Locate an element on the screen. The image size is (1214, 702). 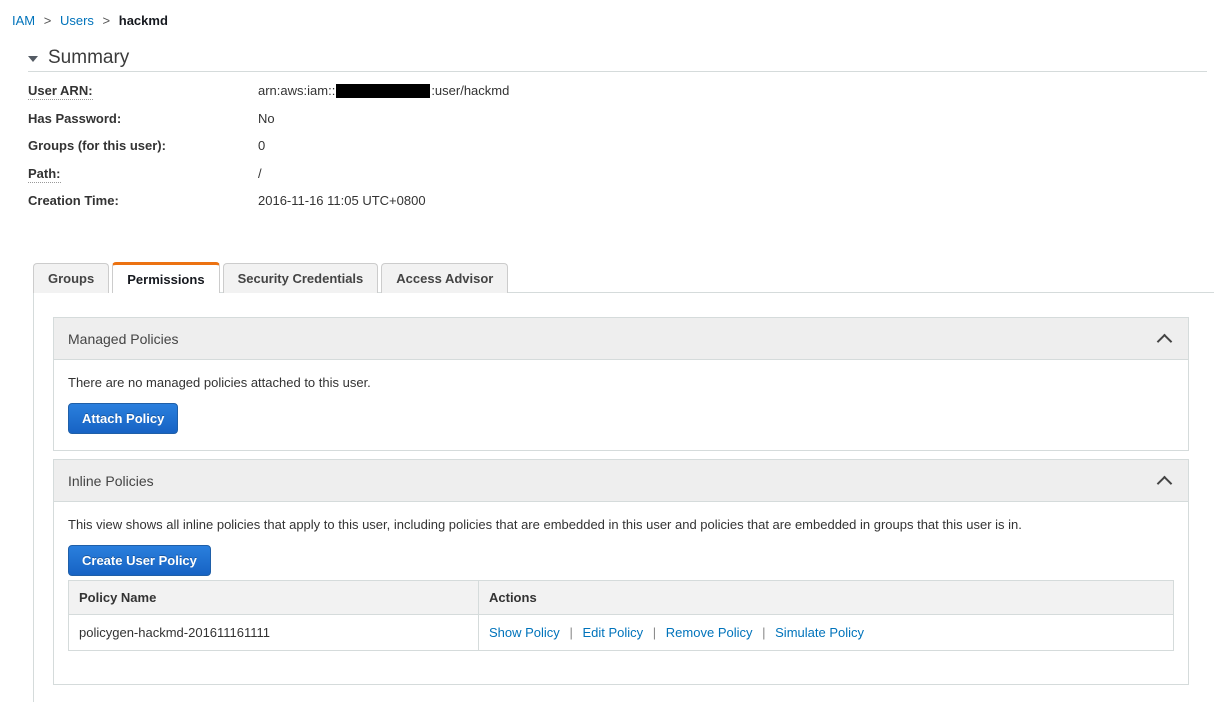
managed-policies-header: Managed Policies is located at coordinates (621, 339).